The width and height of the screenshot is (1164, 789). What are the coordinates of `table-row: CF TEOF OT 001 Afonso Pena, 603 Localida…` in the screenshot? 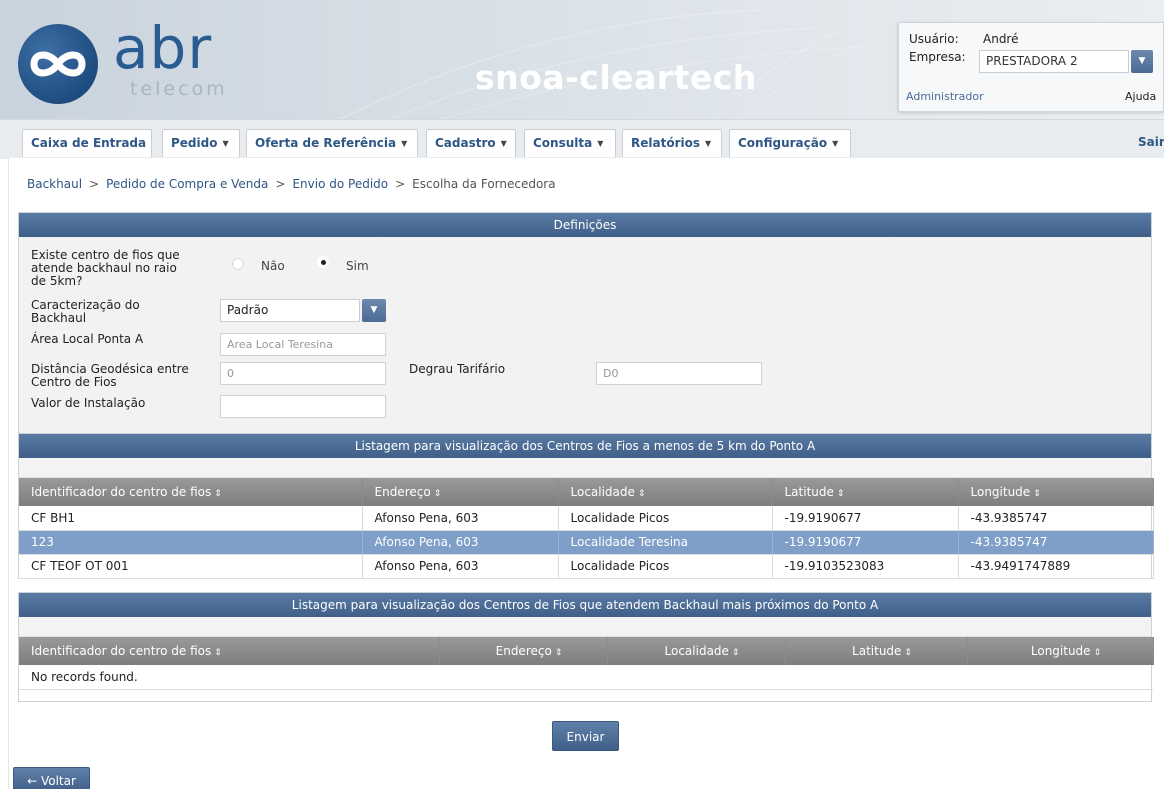 It's located at (586, 566).